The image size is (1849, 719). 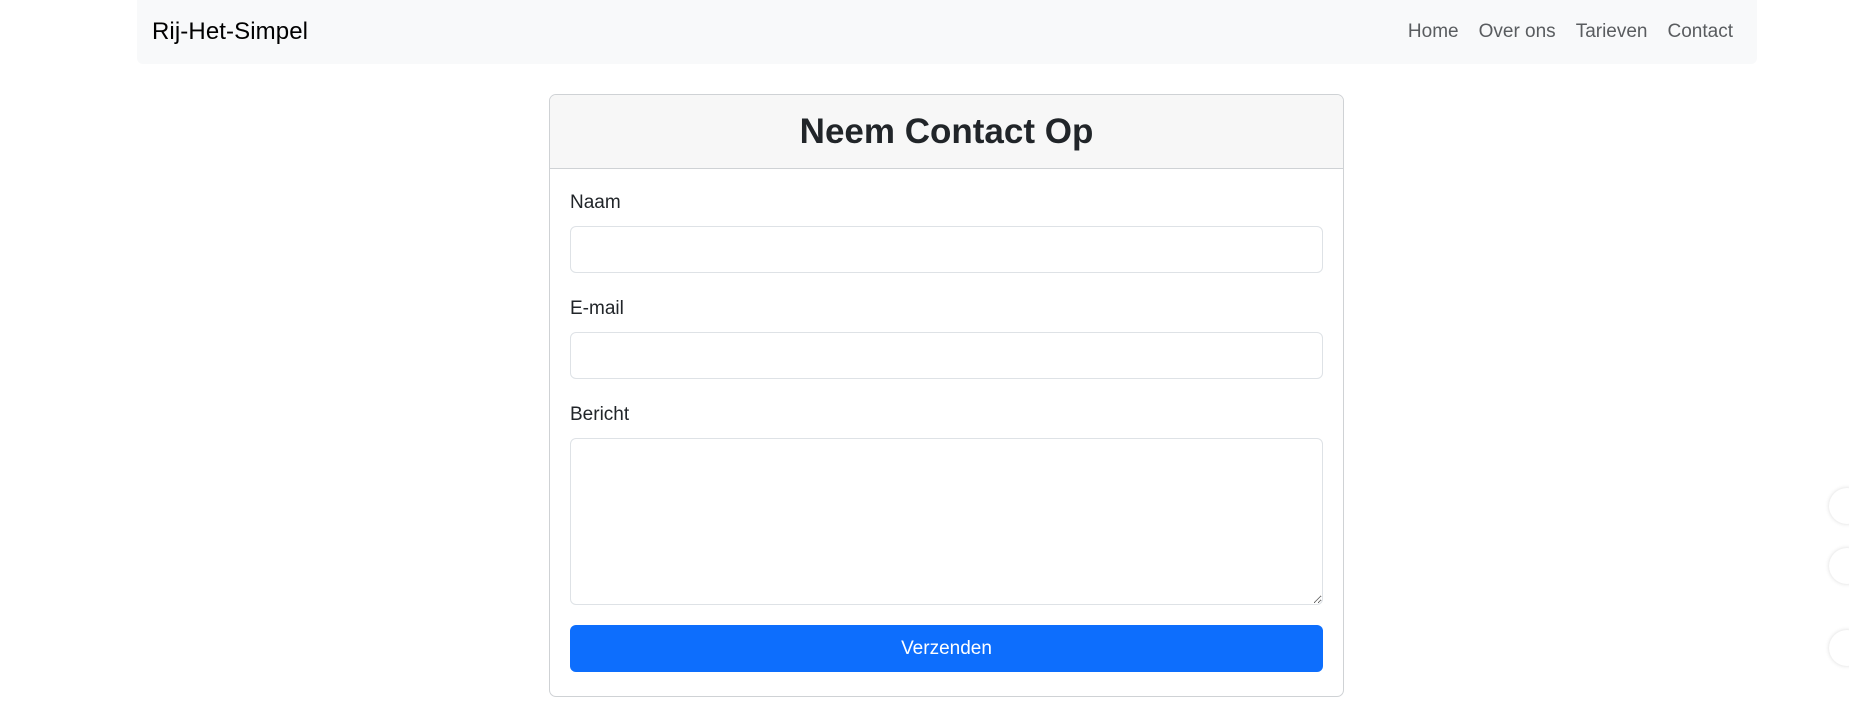 I want to click on email-label: E-mail, so click(x=597, y=308).